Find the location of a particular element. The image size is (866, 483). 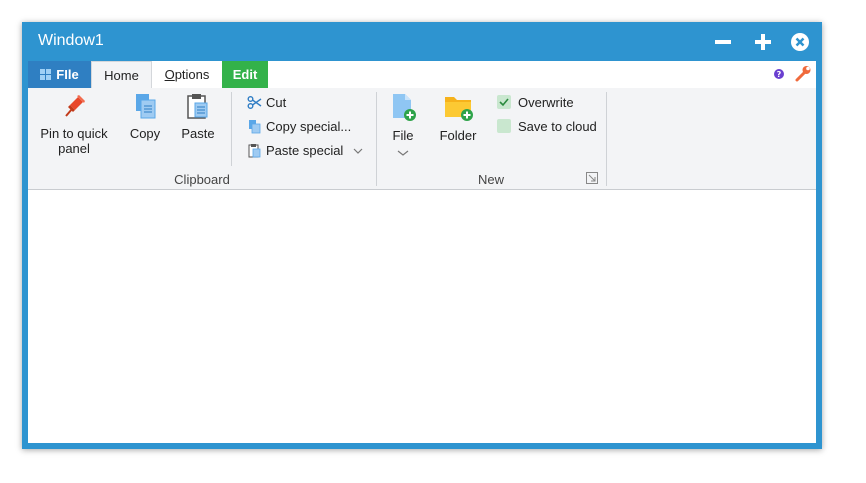

chevron-down-icon is located at coordinates (358, 151).